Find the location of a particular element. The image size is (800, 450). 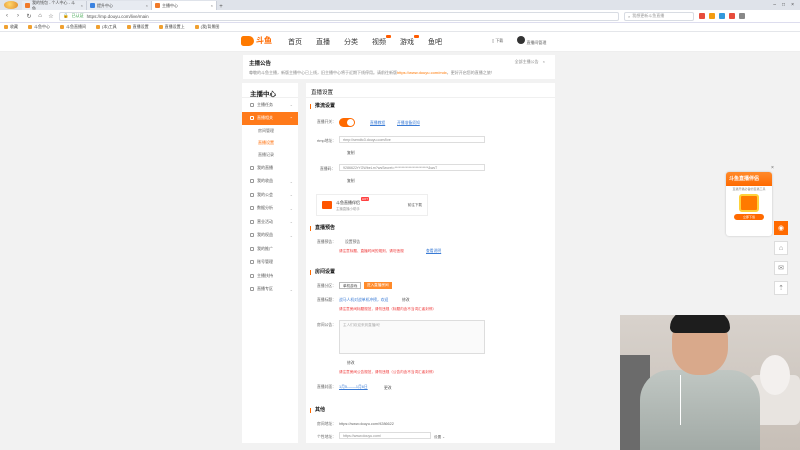

promo-title: 斗鱼直播伴侣 is located at coordinates (348, 202).